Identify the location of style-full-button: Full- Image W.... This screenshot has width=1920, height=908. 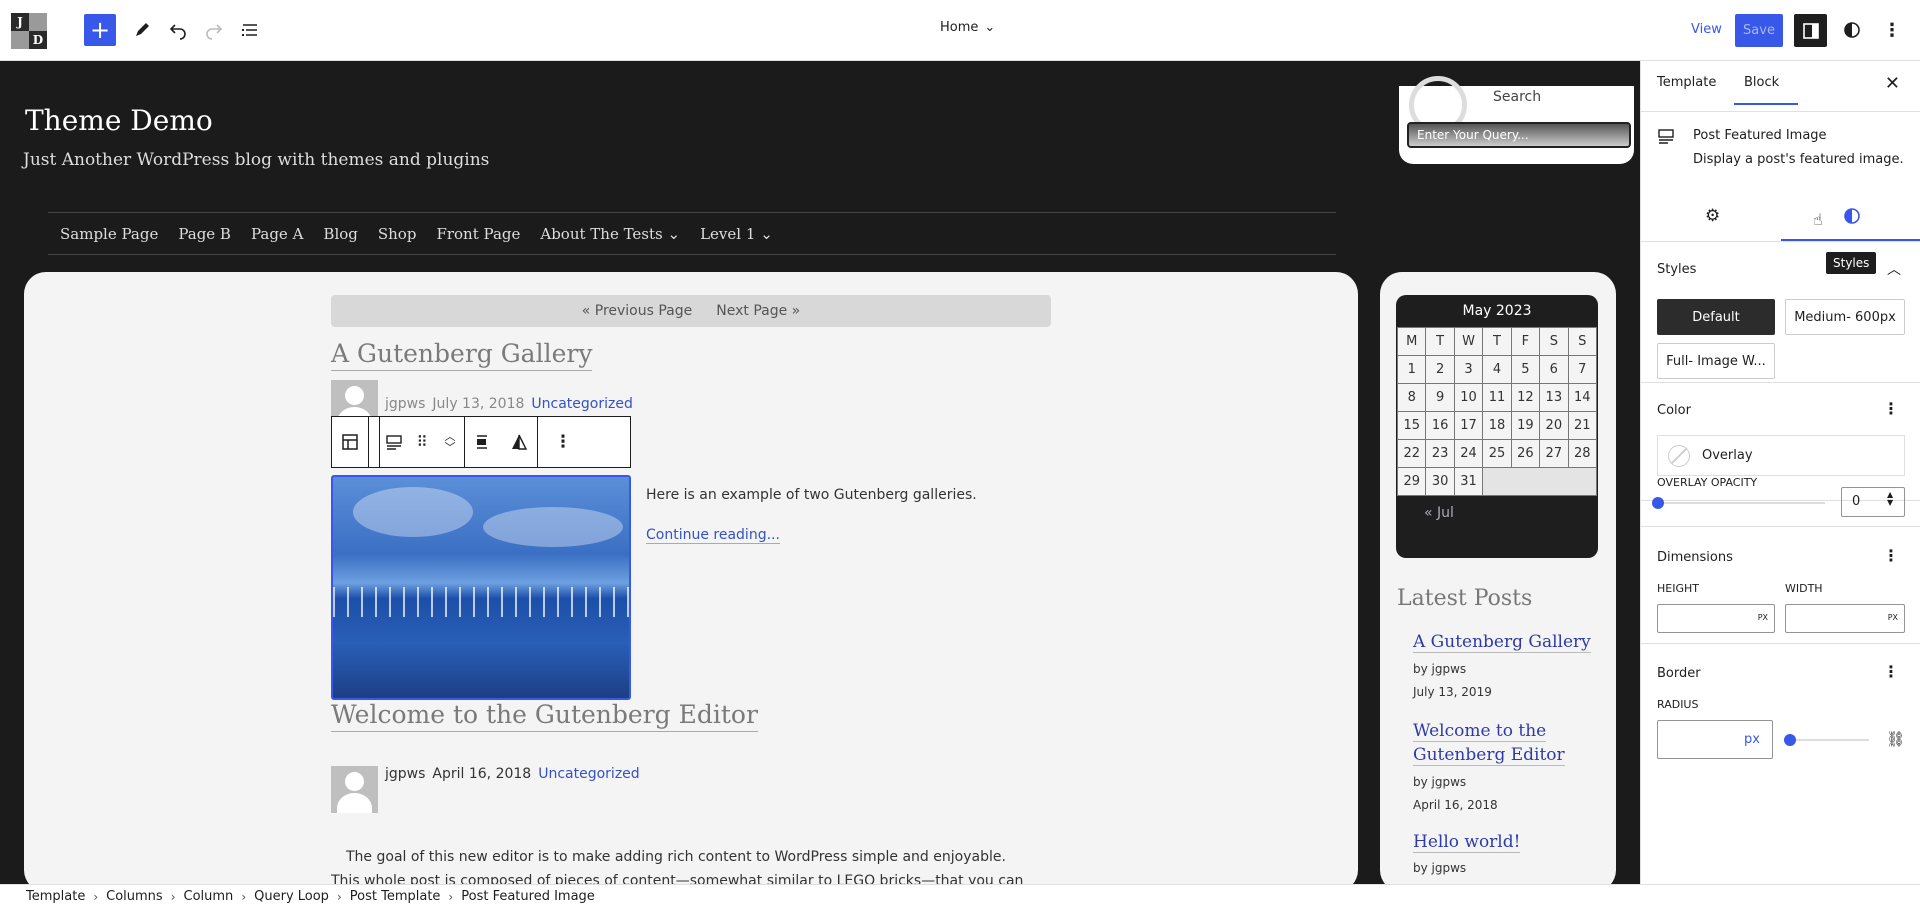
(1716, 361).